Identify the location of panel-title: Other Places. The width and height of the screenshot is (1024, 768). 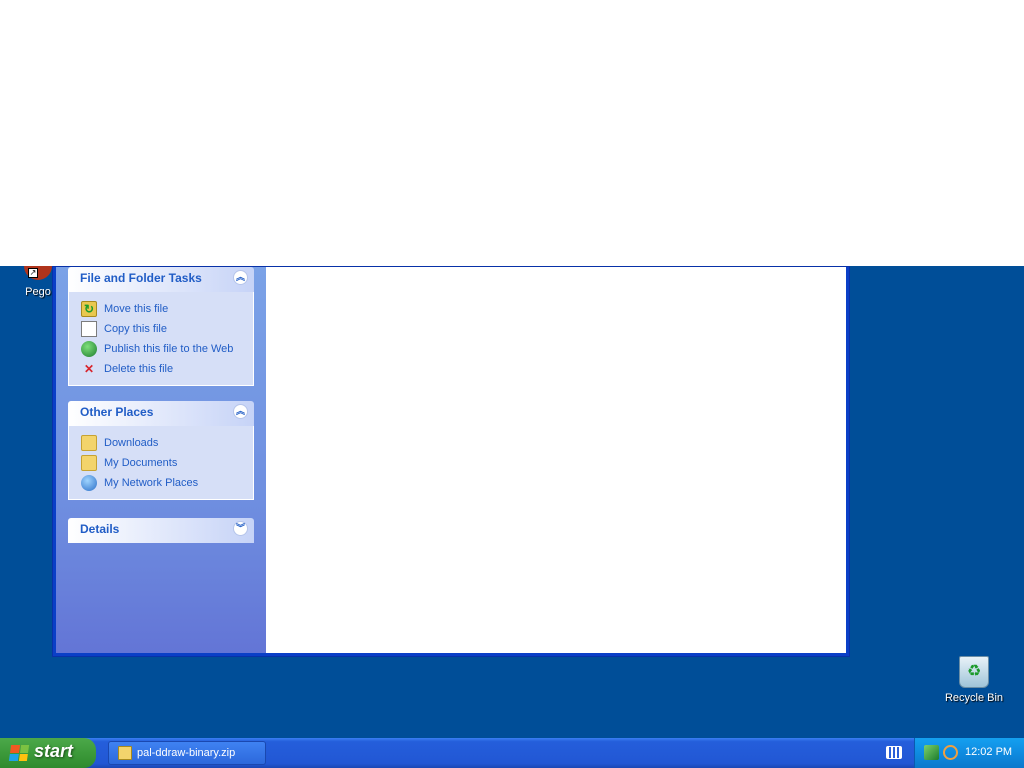
(117, 412).